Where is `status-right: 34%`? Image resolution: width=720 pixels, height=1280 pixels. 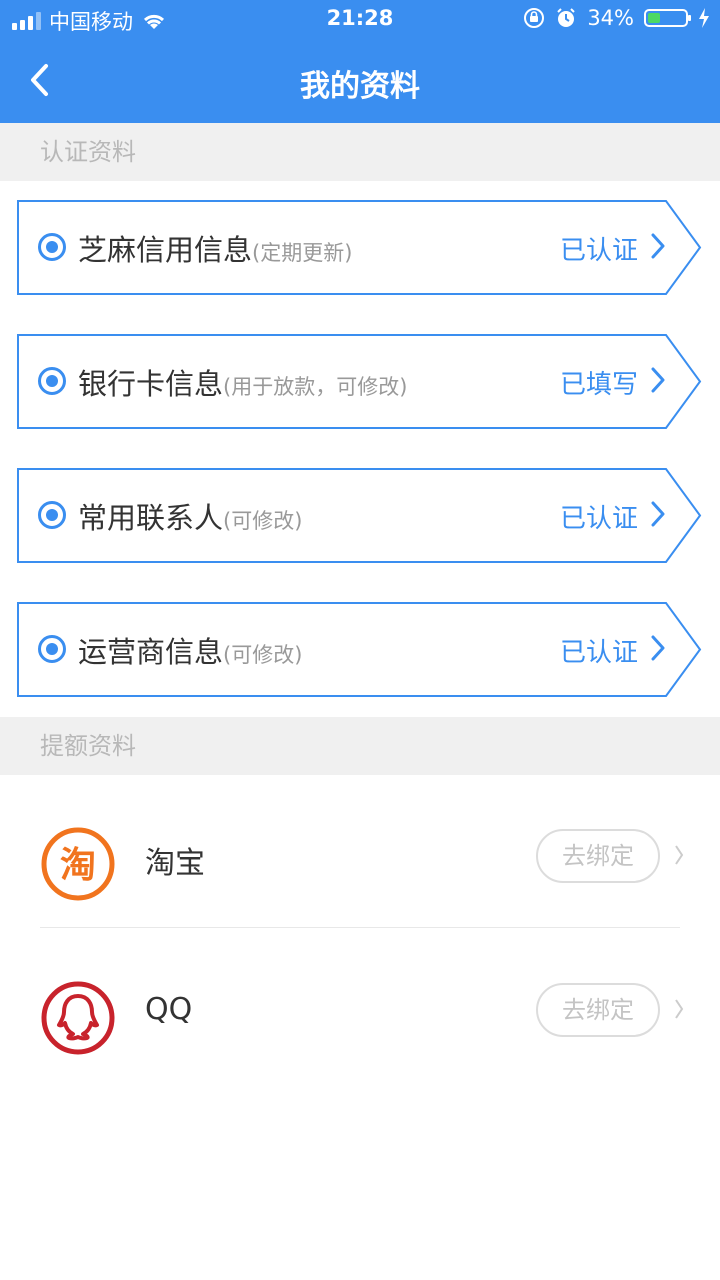
status-right: 34% is located at coordinates (616, 18).